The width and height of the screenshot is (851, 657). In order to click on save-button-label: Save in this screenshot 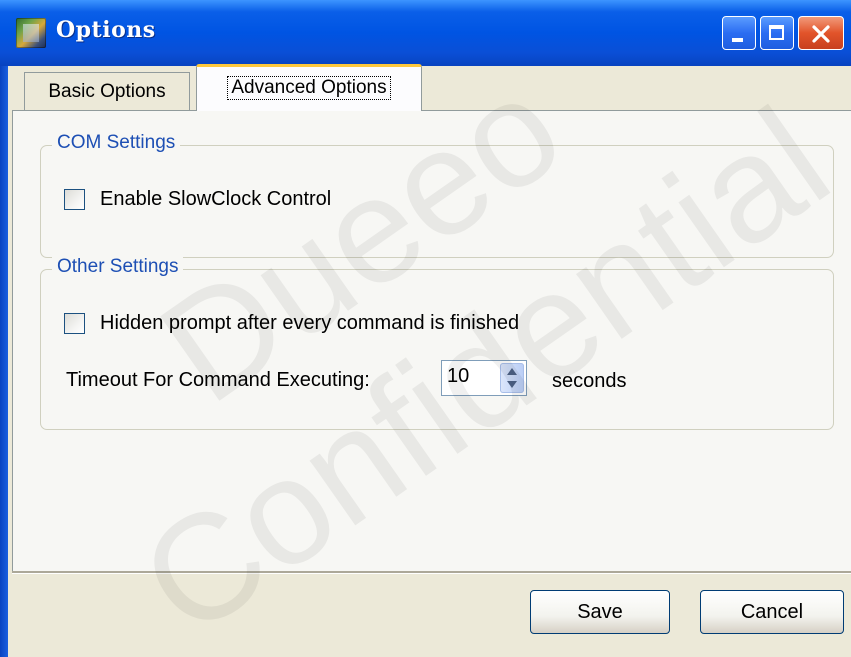, I will do `click(600, 611)`.